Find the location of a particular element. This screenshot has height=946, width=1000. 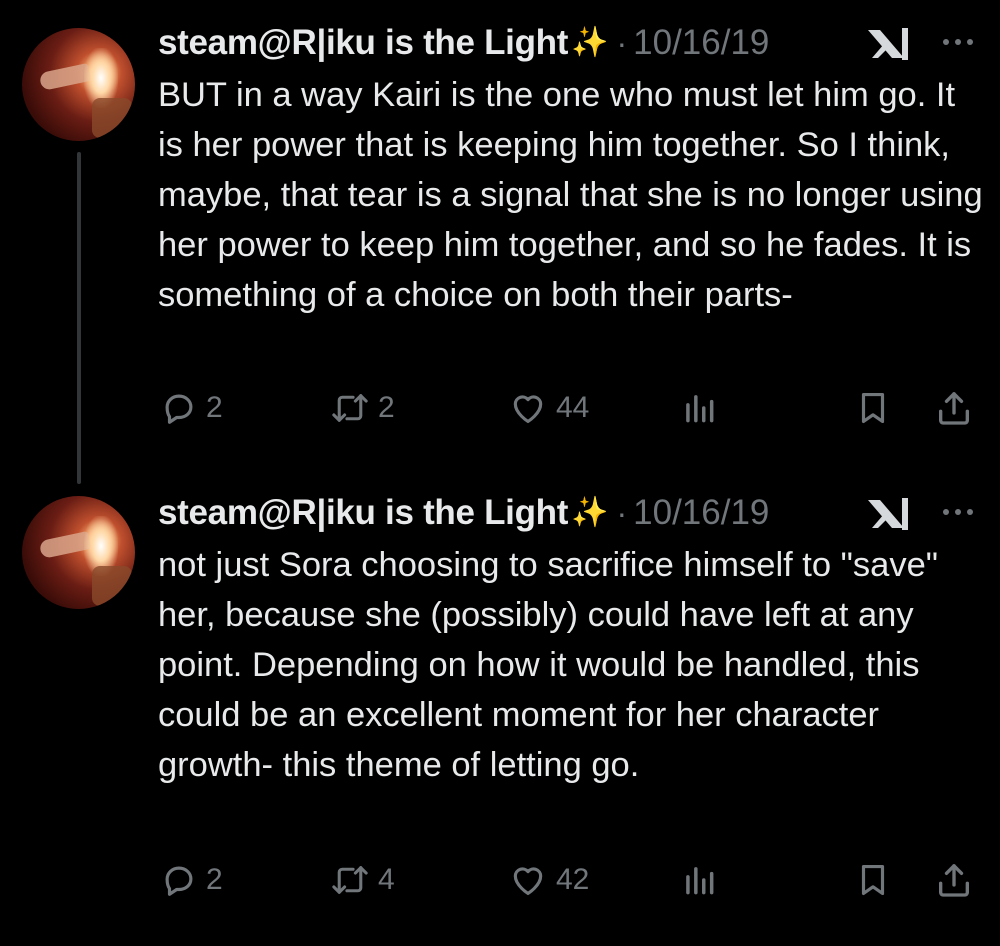

retweet-button: 4 is located at coordinates (362, 880).